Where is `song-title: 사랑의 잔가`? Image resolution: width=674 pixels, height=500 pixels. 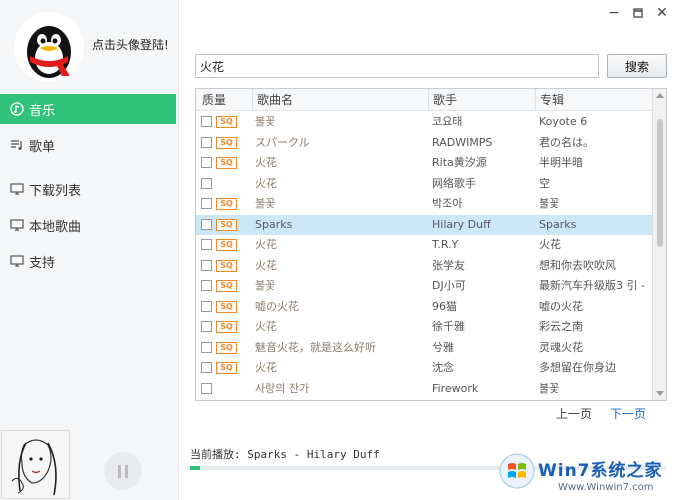 song-title: 사랑의 잔가 is located at coordinates (340, 389).